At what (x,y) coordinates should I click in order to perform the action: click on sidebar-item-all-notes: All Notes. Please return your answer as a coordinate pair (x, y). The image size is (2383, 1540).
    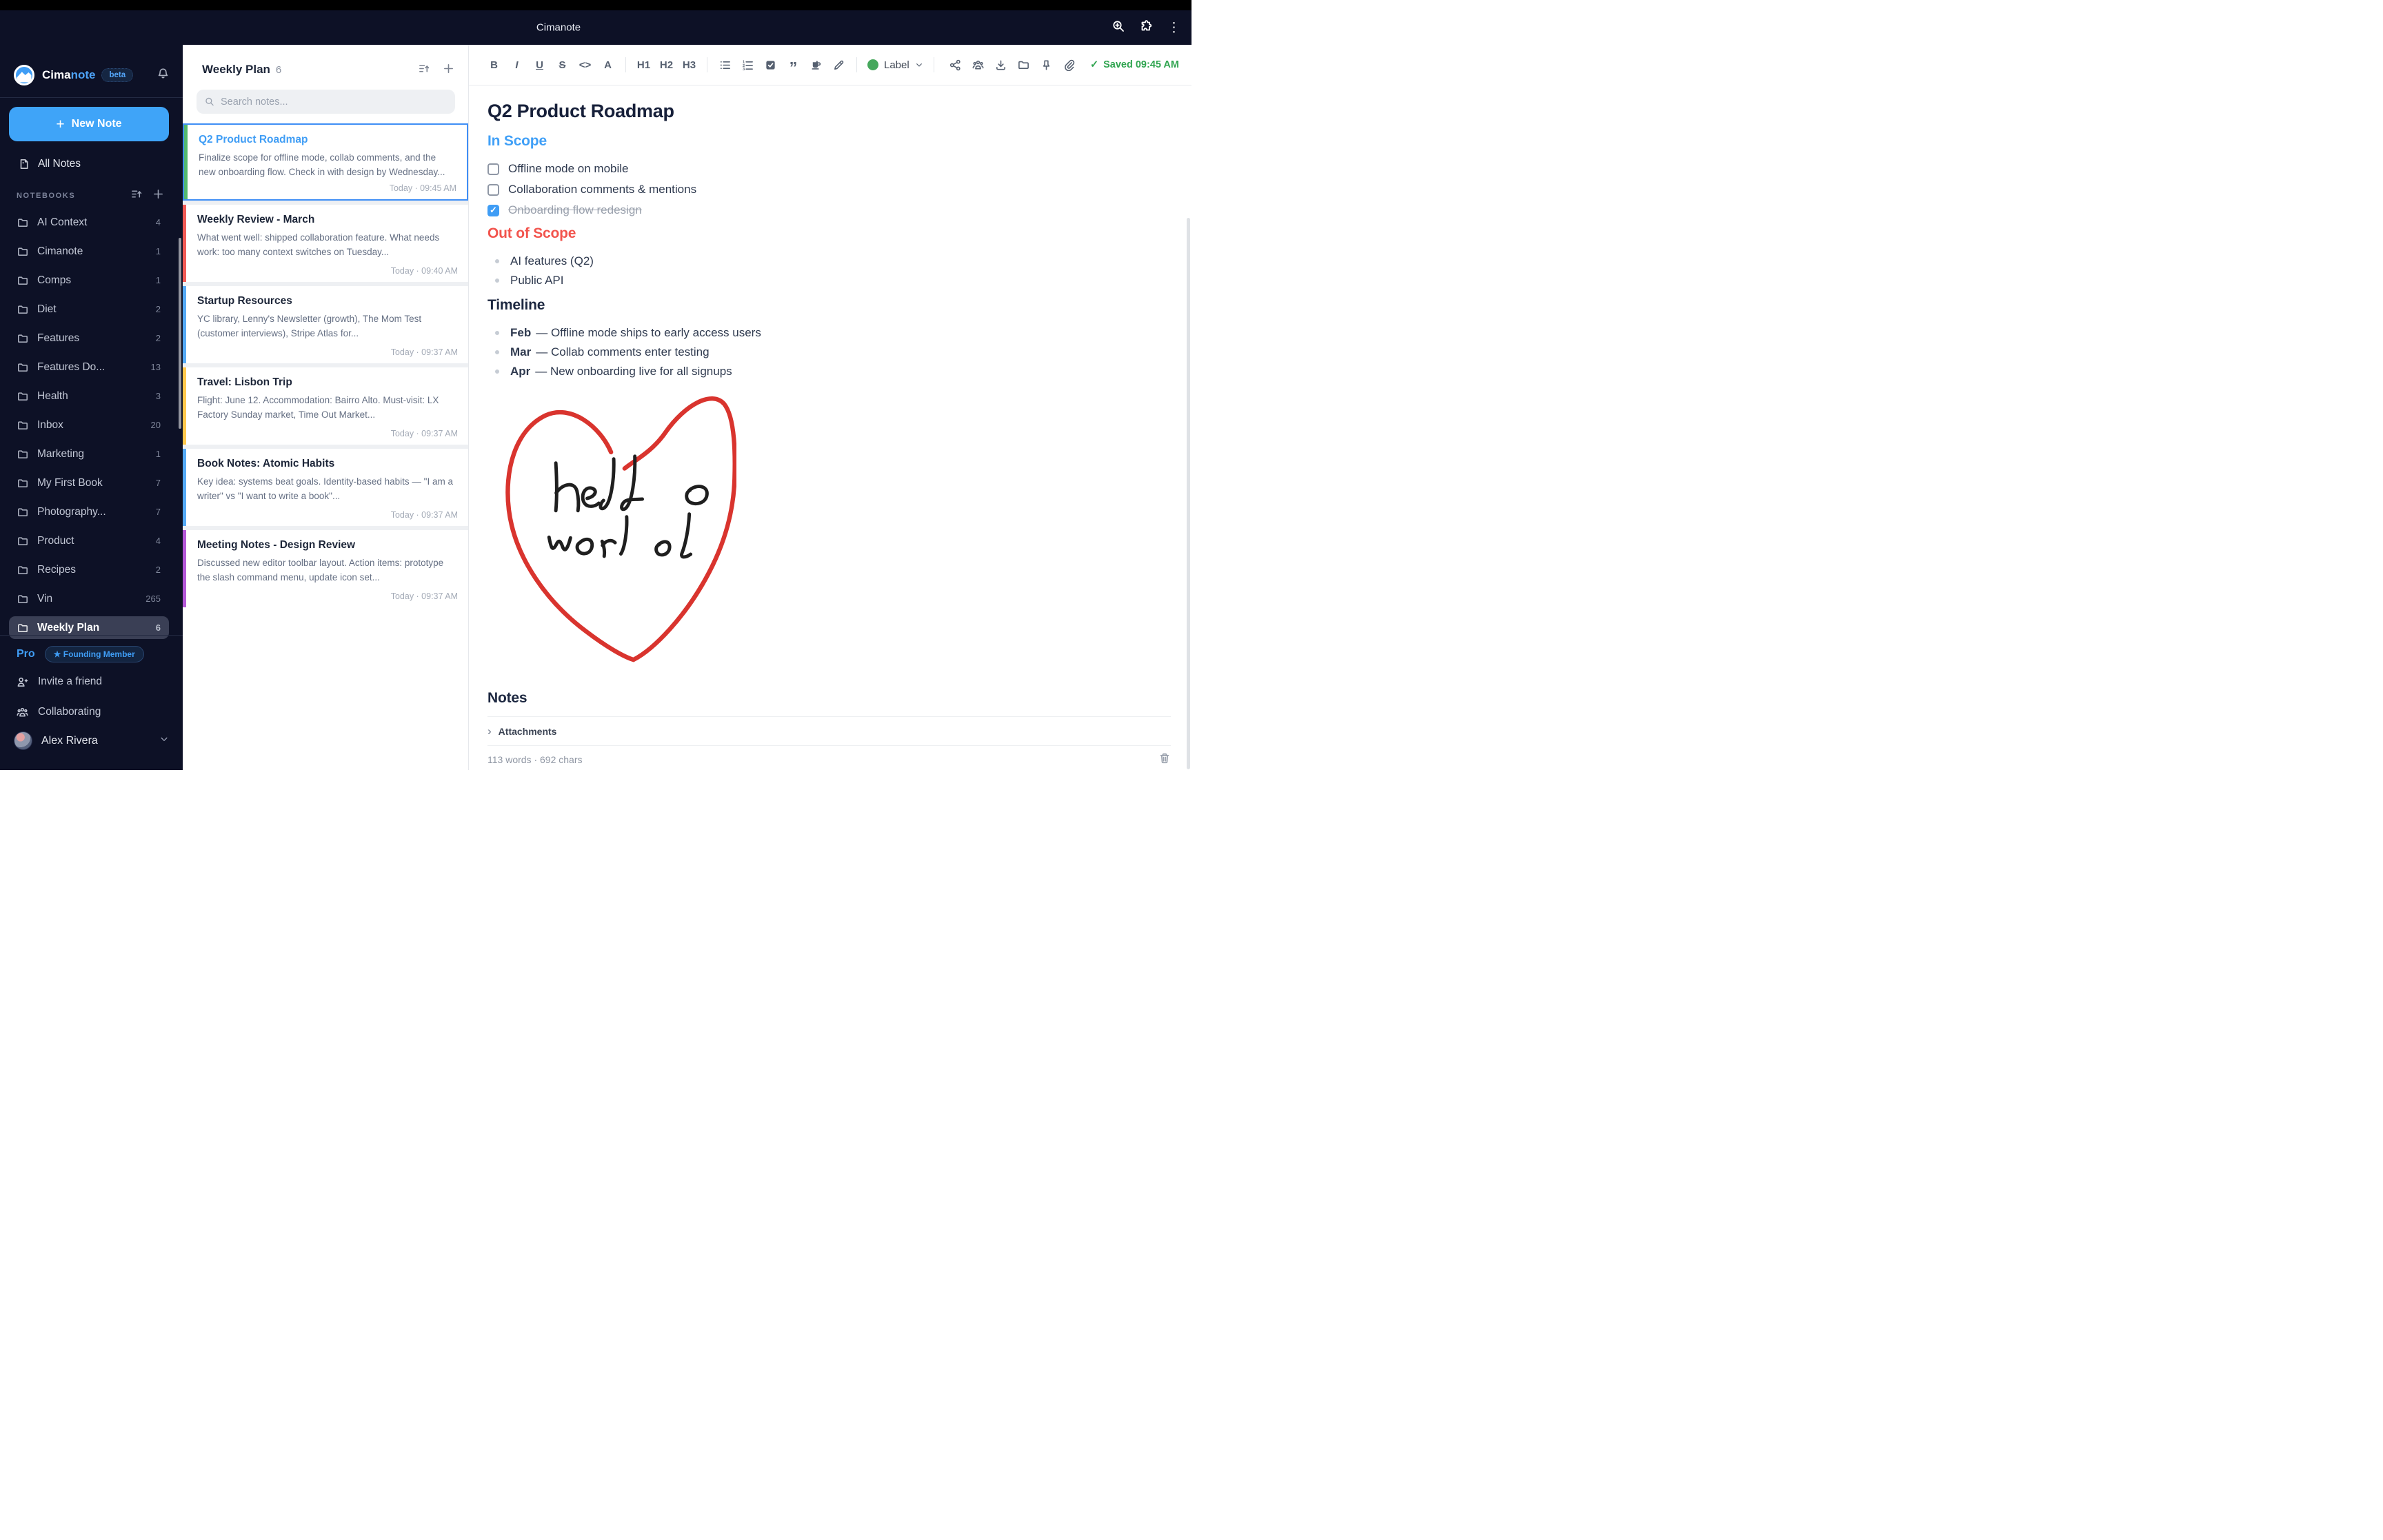
    Looking at the image, I should click on (89, 164).